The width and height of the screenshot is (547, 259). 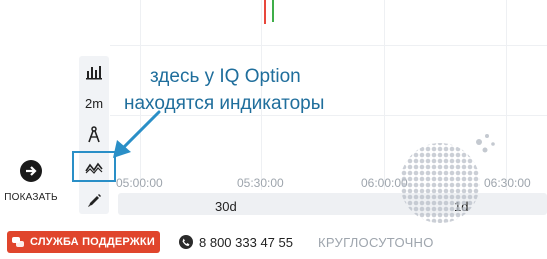 I want to click on pencil-icon, so click(x=94, y=200).